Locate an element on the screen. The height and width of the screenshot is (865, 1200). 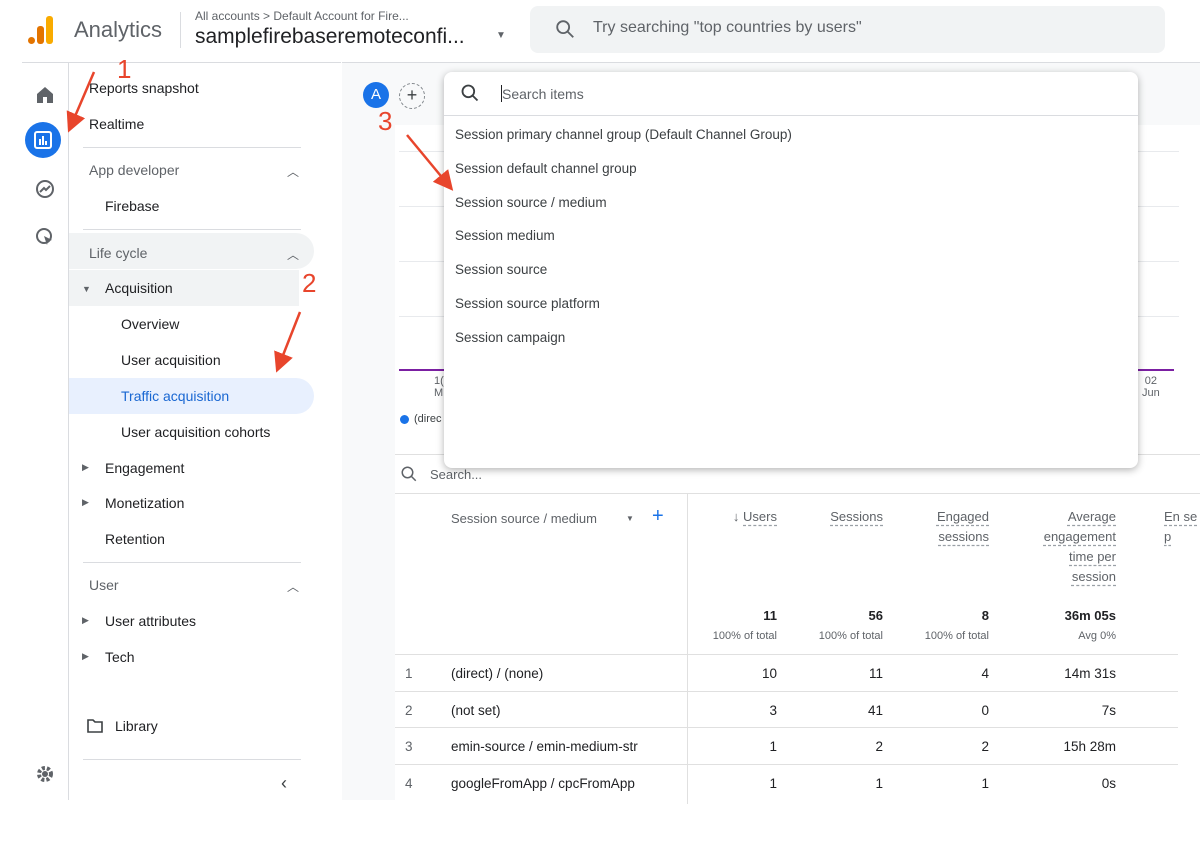
advertising-icon is located at coordinates (45, 237).